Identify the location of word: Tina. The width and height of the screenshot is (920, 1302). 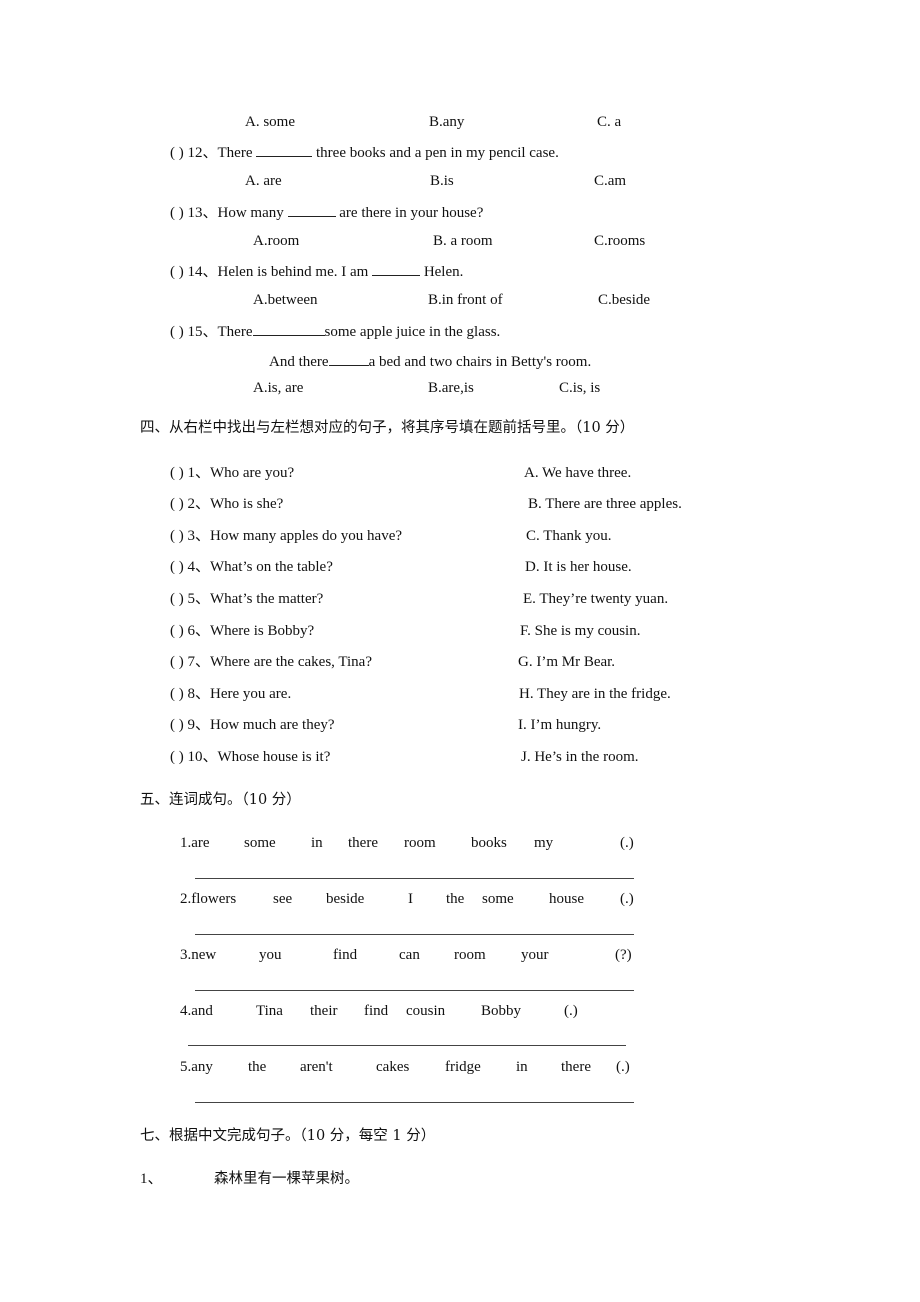
(269, 1011).